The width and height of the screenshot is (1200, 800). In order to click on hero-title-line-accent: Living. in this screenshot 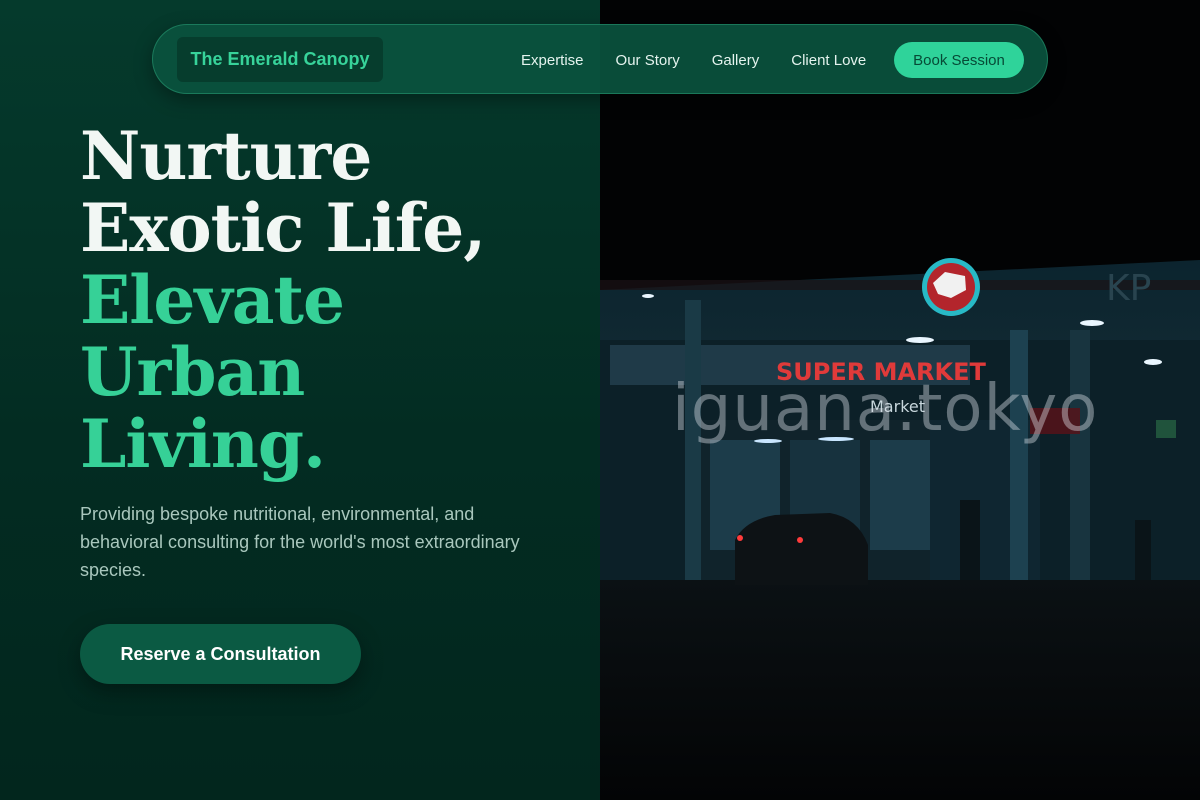, I will do `click(203, 444)`.